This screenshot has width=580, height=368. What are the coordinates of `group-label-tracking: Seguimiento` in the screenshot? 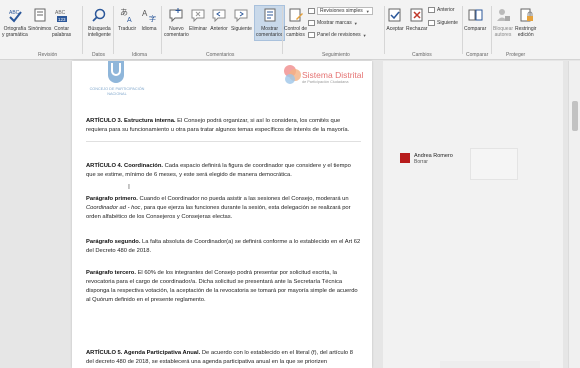 It's located at (336, 55).